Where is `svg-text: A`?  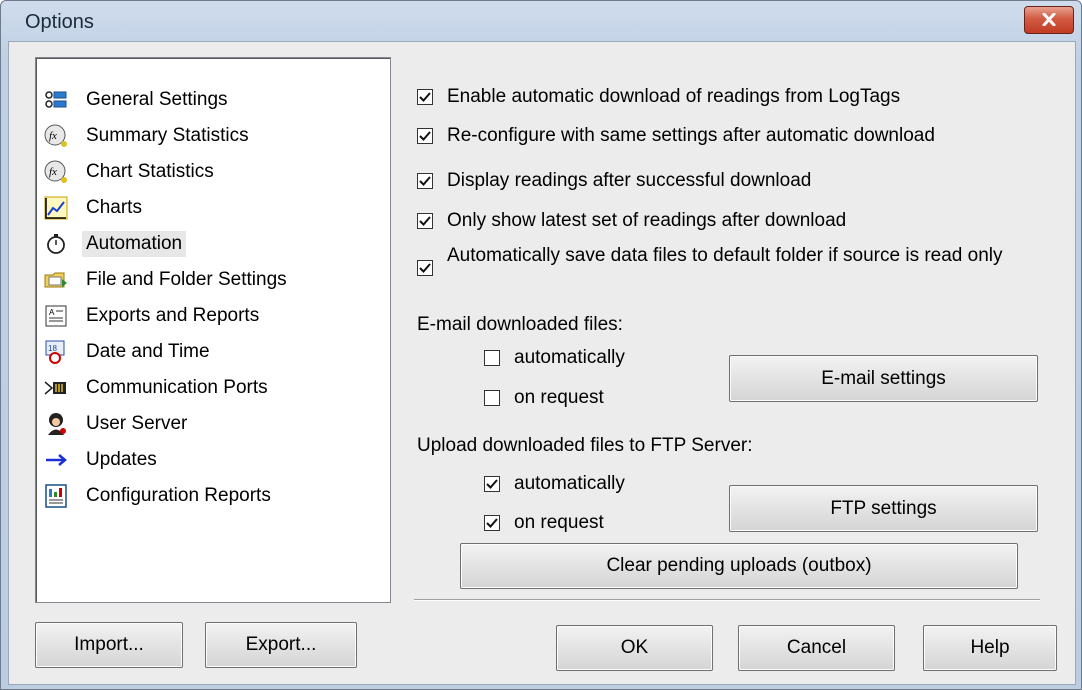 svg-text: A is located at coordinates (52, 312).